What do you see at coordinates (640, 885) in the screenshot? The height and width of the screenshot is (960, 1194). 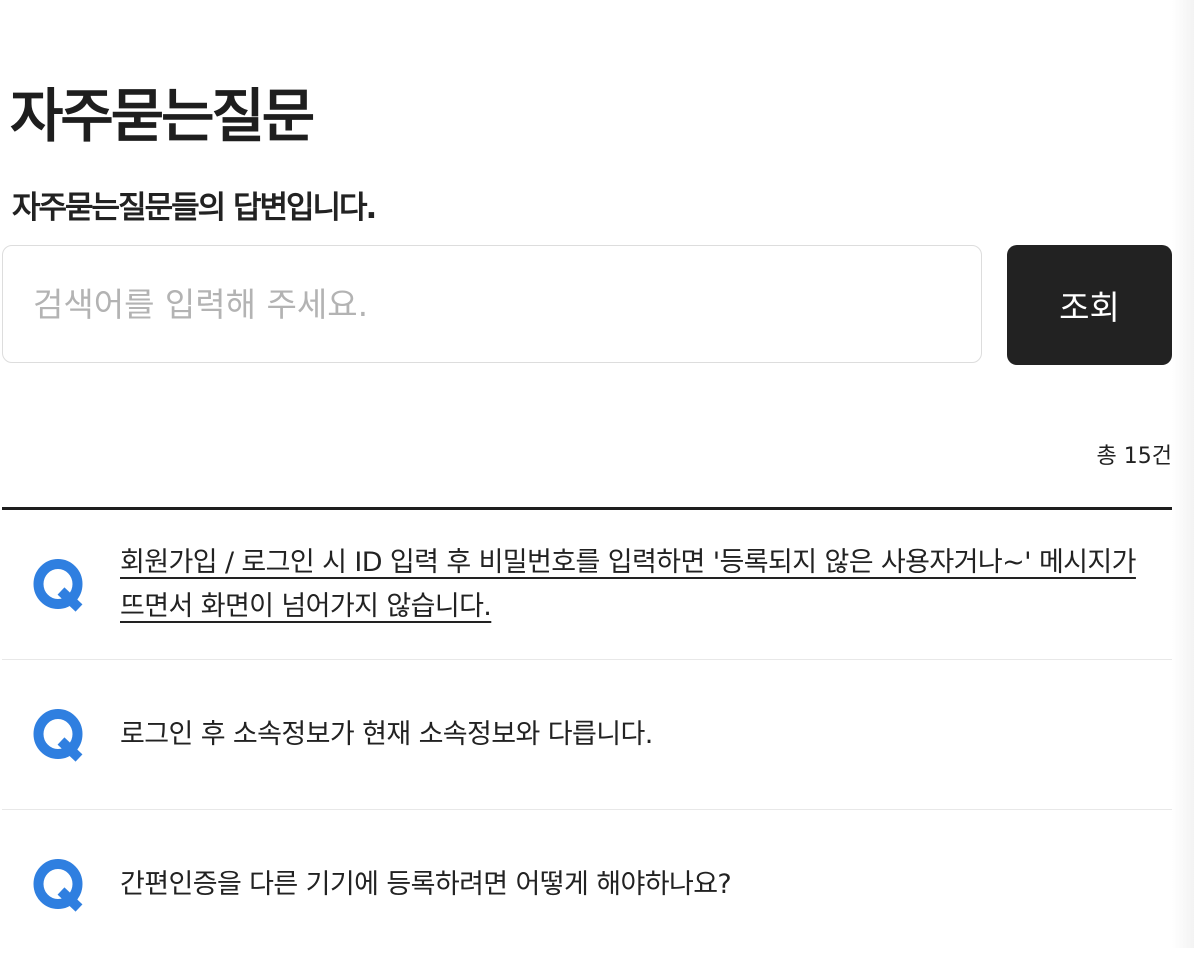 I see `faq-question-link: 간편인증을 다른 기기에 등록하려면 어떻게 해야하나요?` at bounding box center [640, 885].